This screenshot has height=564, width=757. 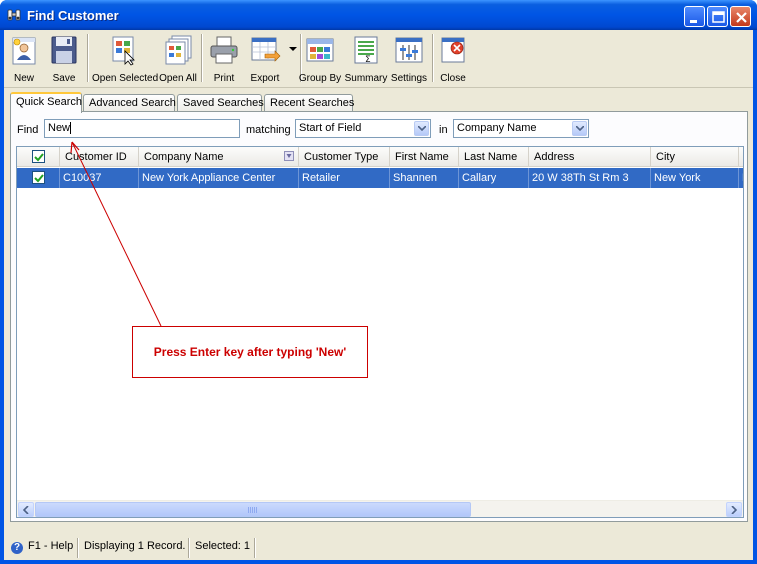 What do you see at coordinates (293, 49) in the screenshot?
I see `chevron-down-icon` at bounding box center [293, 49].